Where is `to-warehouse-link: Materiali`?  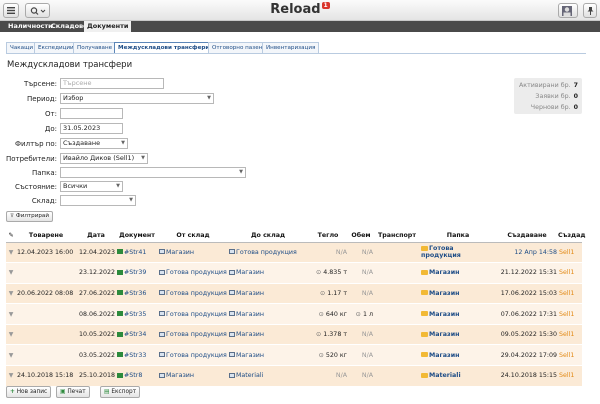
to-warehouse-link: Materiali is located at coordinates (249, 375).